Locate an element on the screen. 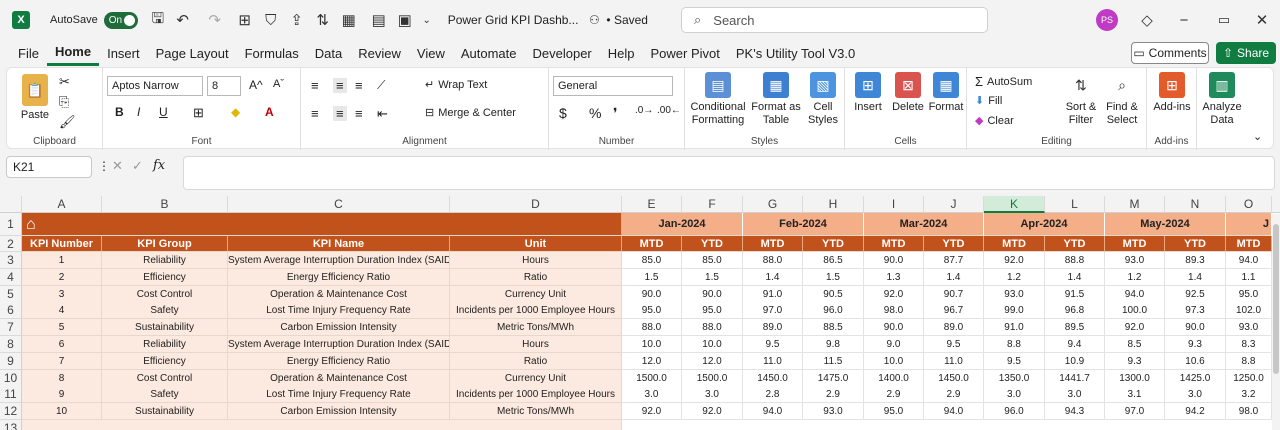 The height and width of the screenshot is (430, 1280). form-icon: ▣ is located at coordinates (405, 20).